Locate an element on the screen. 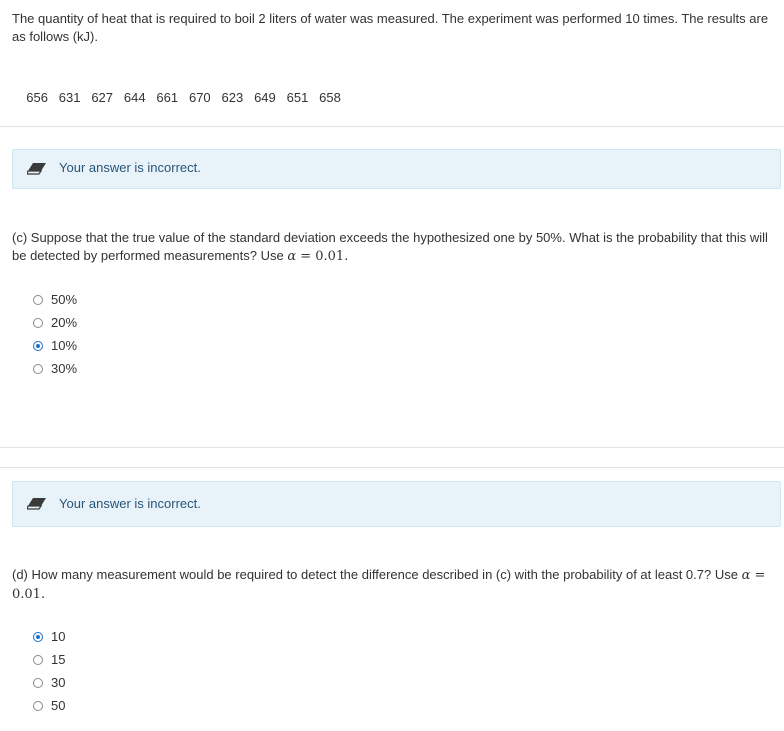  feedback-banner-c: Your answer is incorrect. is located at coordinates (396, 169).